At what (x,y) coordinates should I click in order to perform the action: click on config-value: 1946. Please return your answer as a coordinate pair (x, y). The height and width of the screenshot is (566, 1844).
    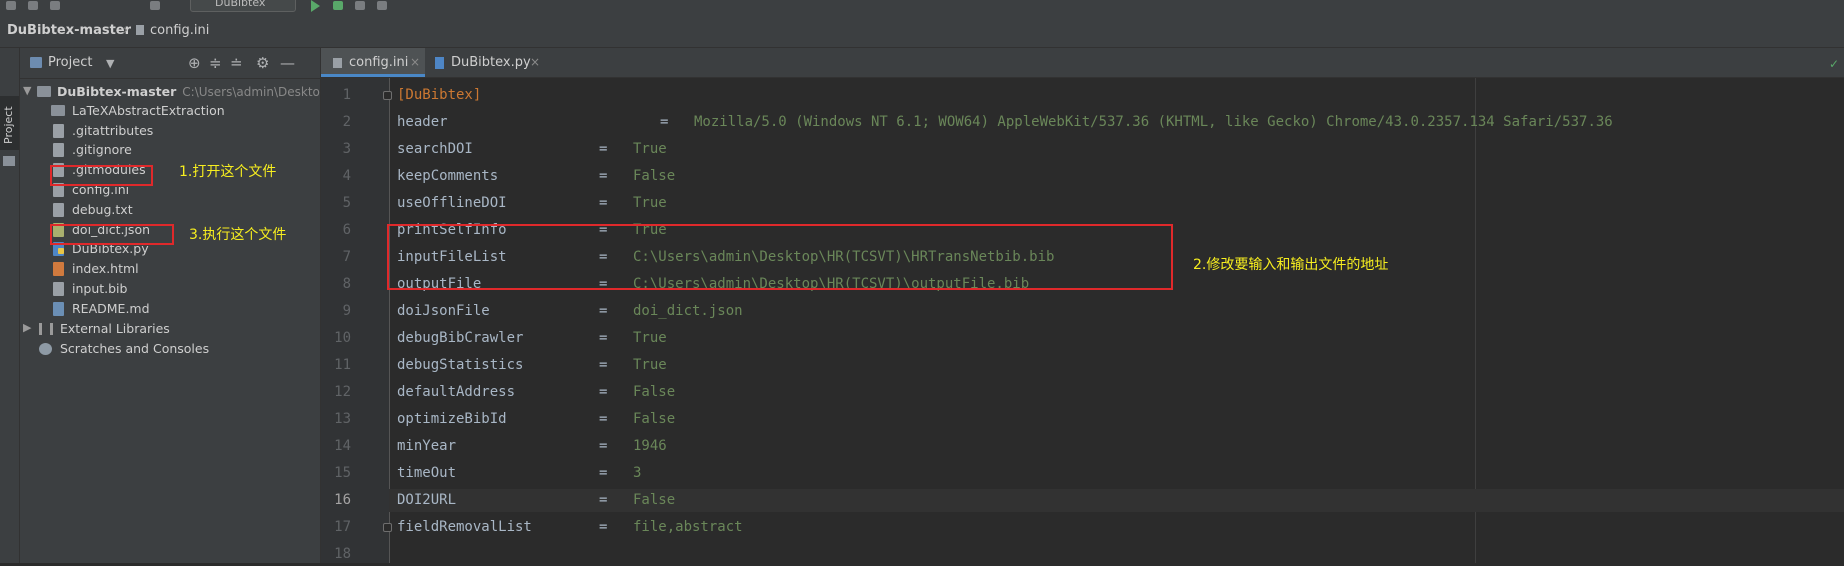
    Looking at the image, I should click on (650, 446).